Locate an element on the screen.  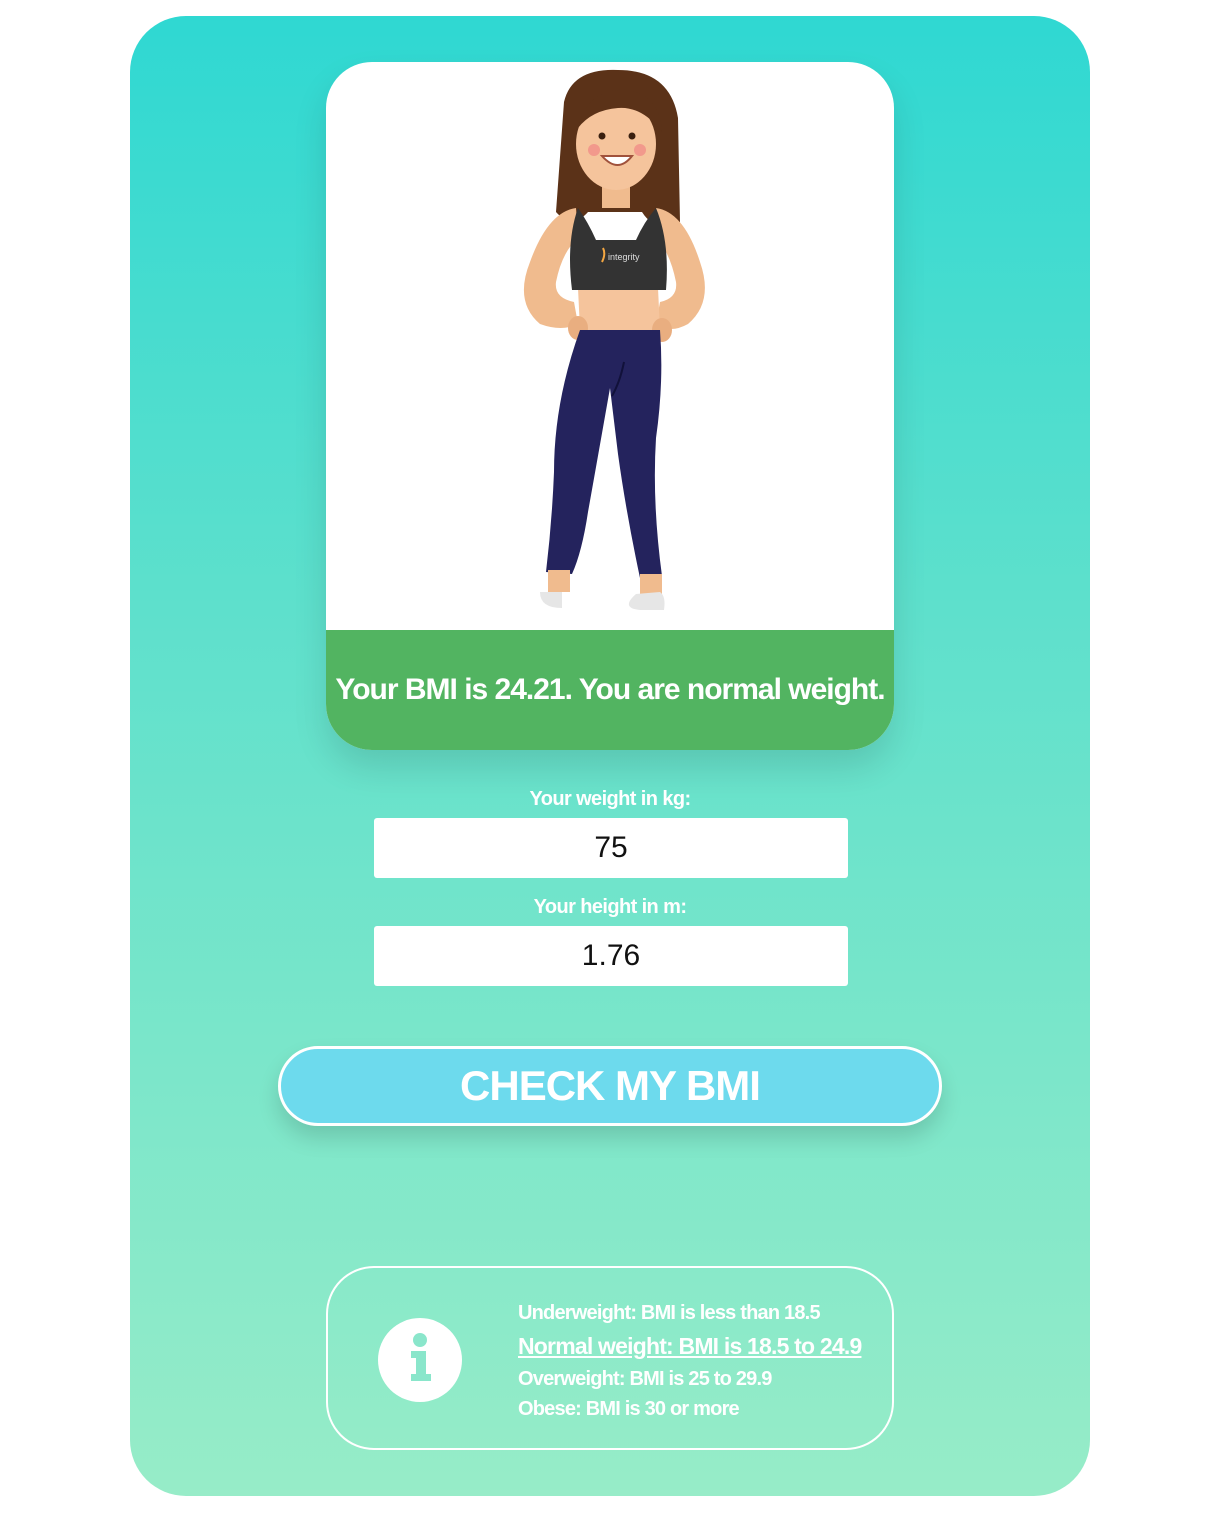
range-overweight: Overweight: BMI is 25 to 29.9 is located at coordinates (645, 1379).